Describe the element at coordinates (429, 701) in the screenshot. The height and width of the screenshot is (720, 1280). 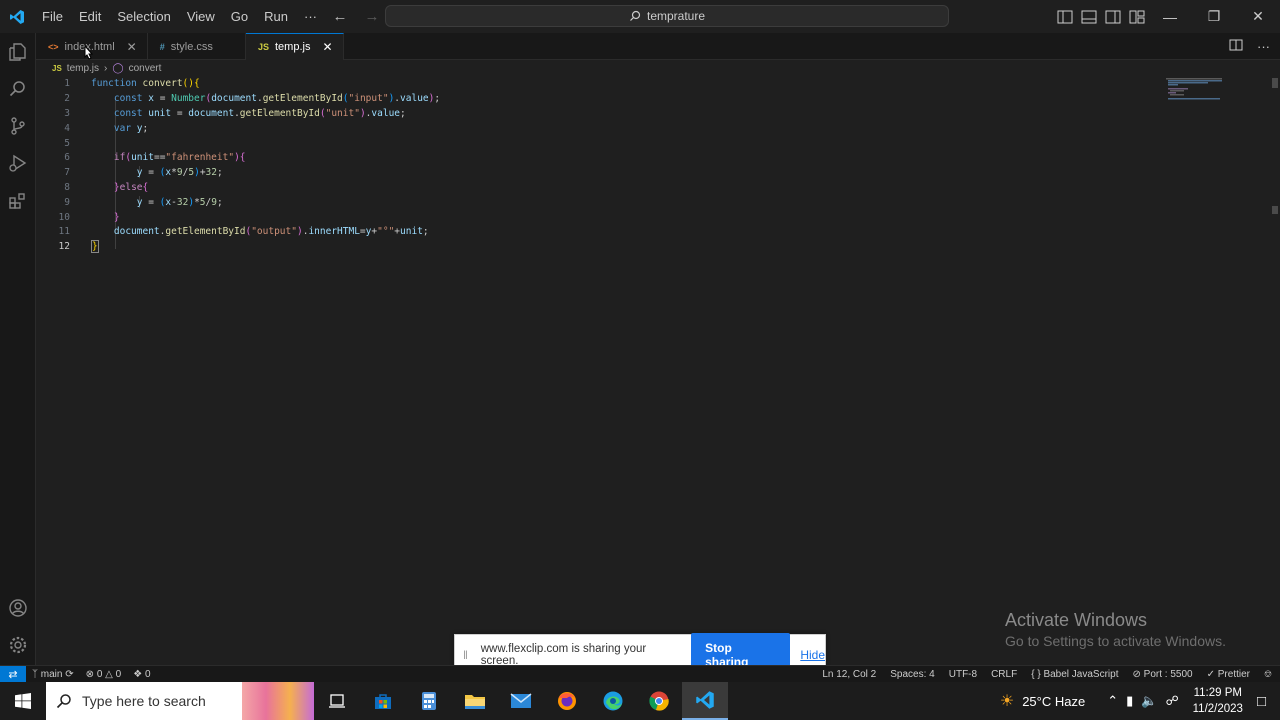
I see `calculator-icon` at that location.